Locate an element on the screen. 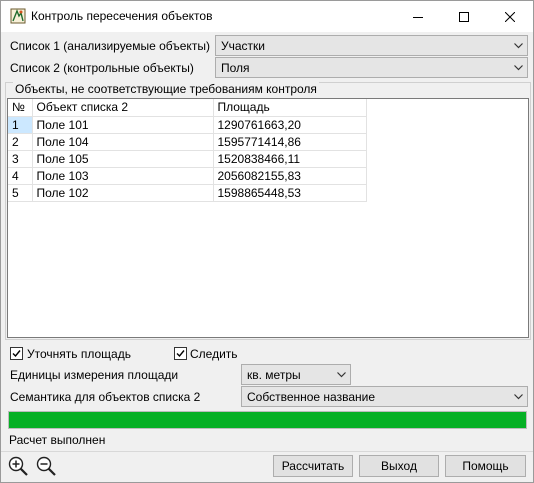 This screenshot has height=483, width=534. track-checkbox is located at coordinates (180, 353).